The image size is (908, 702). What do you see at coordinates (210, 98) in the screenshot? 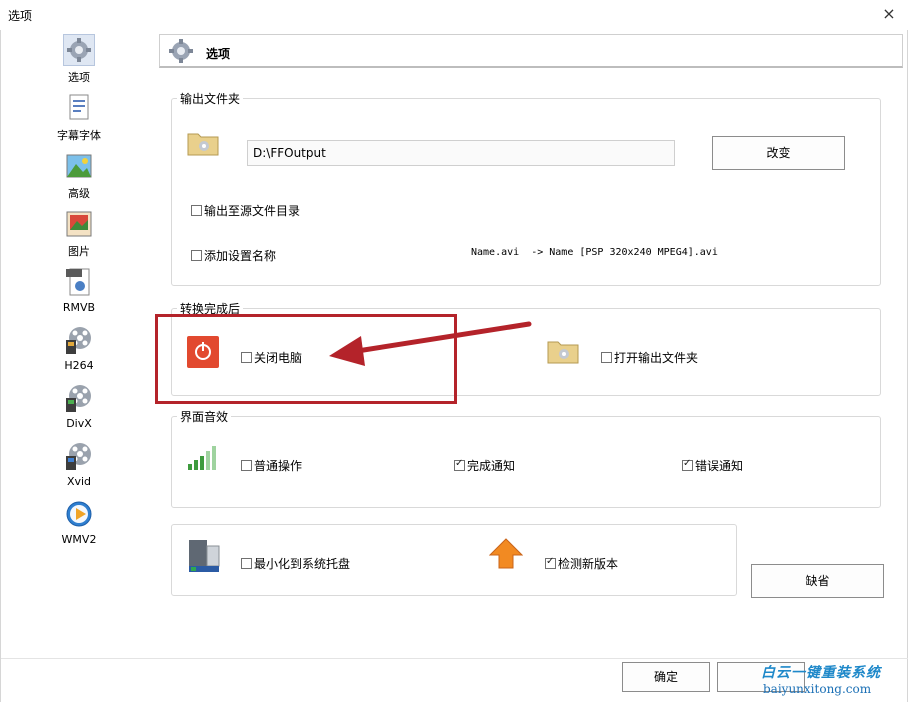
I see `output-folder-title: 输出文件夹` at bounding box center [210, 98].